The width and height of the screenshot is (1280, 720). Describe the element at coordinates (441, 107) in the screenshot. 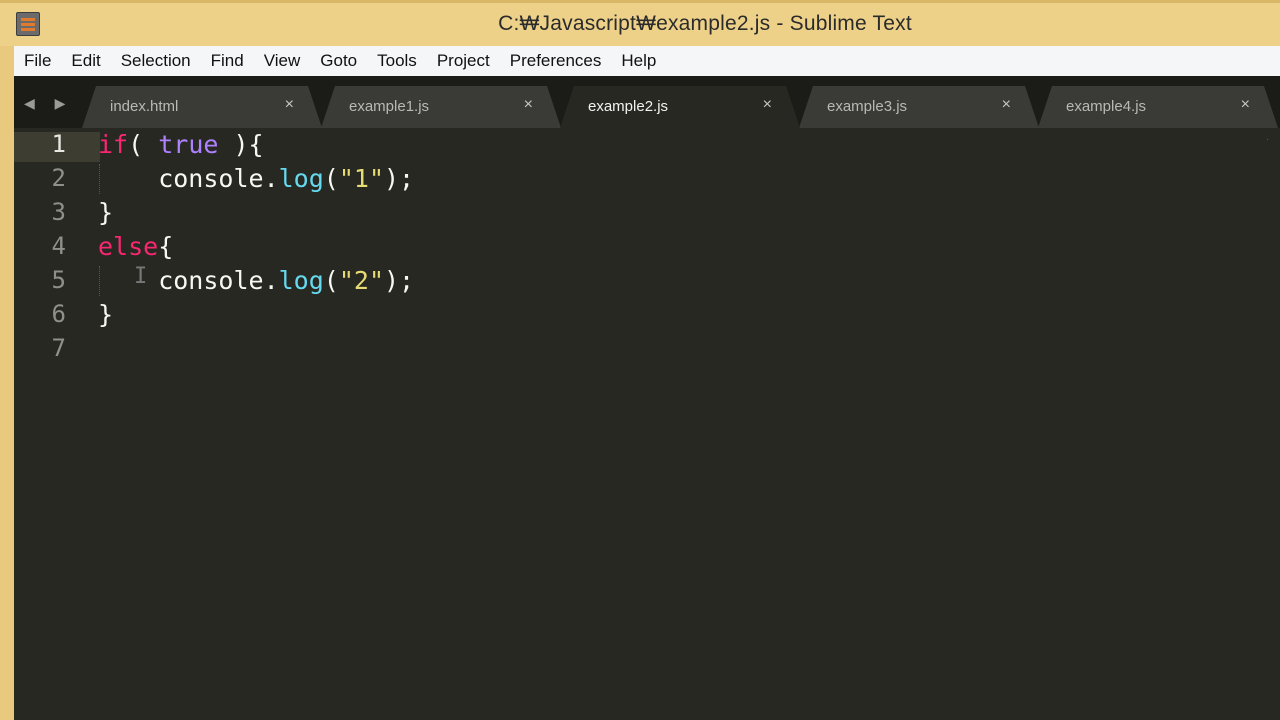

I see `tab-example1-js: example1.js ×` at that location.